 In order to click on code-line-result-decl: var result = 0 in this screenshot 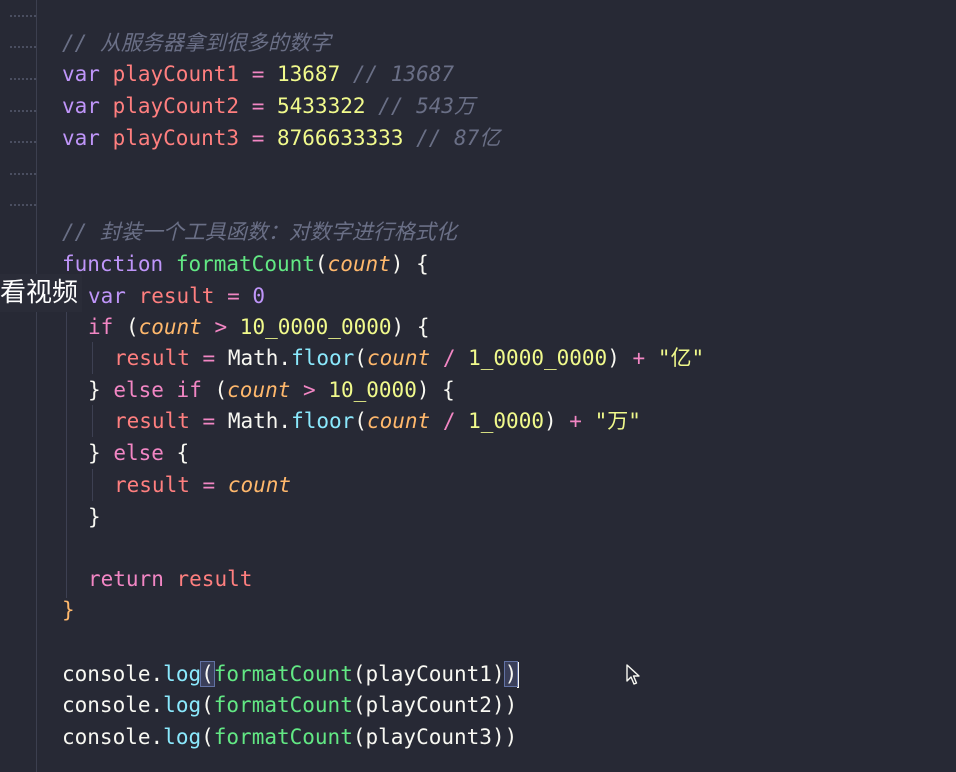, I will do `click(176, 296)`.